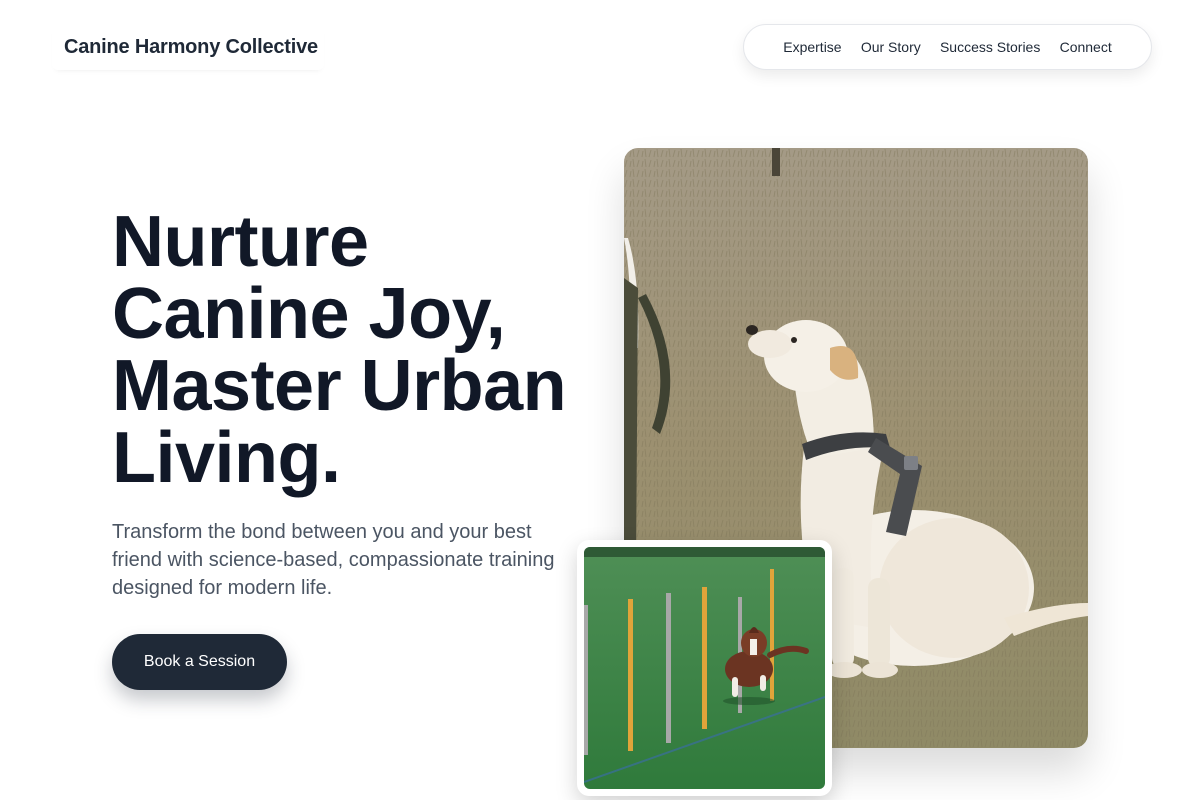 Image resolution: width=1200 pixels, height=800 pixels. I want to click on agility-photo, so click(704, 668).